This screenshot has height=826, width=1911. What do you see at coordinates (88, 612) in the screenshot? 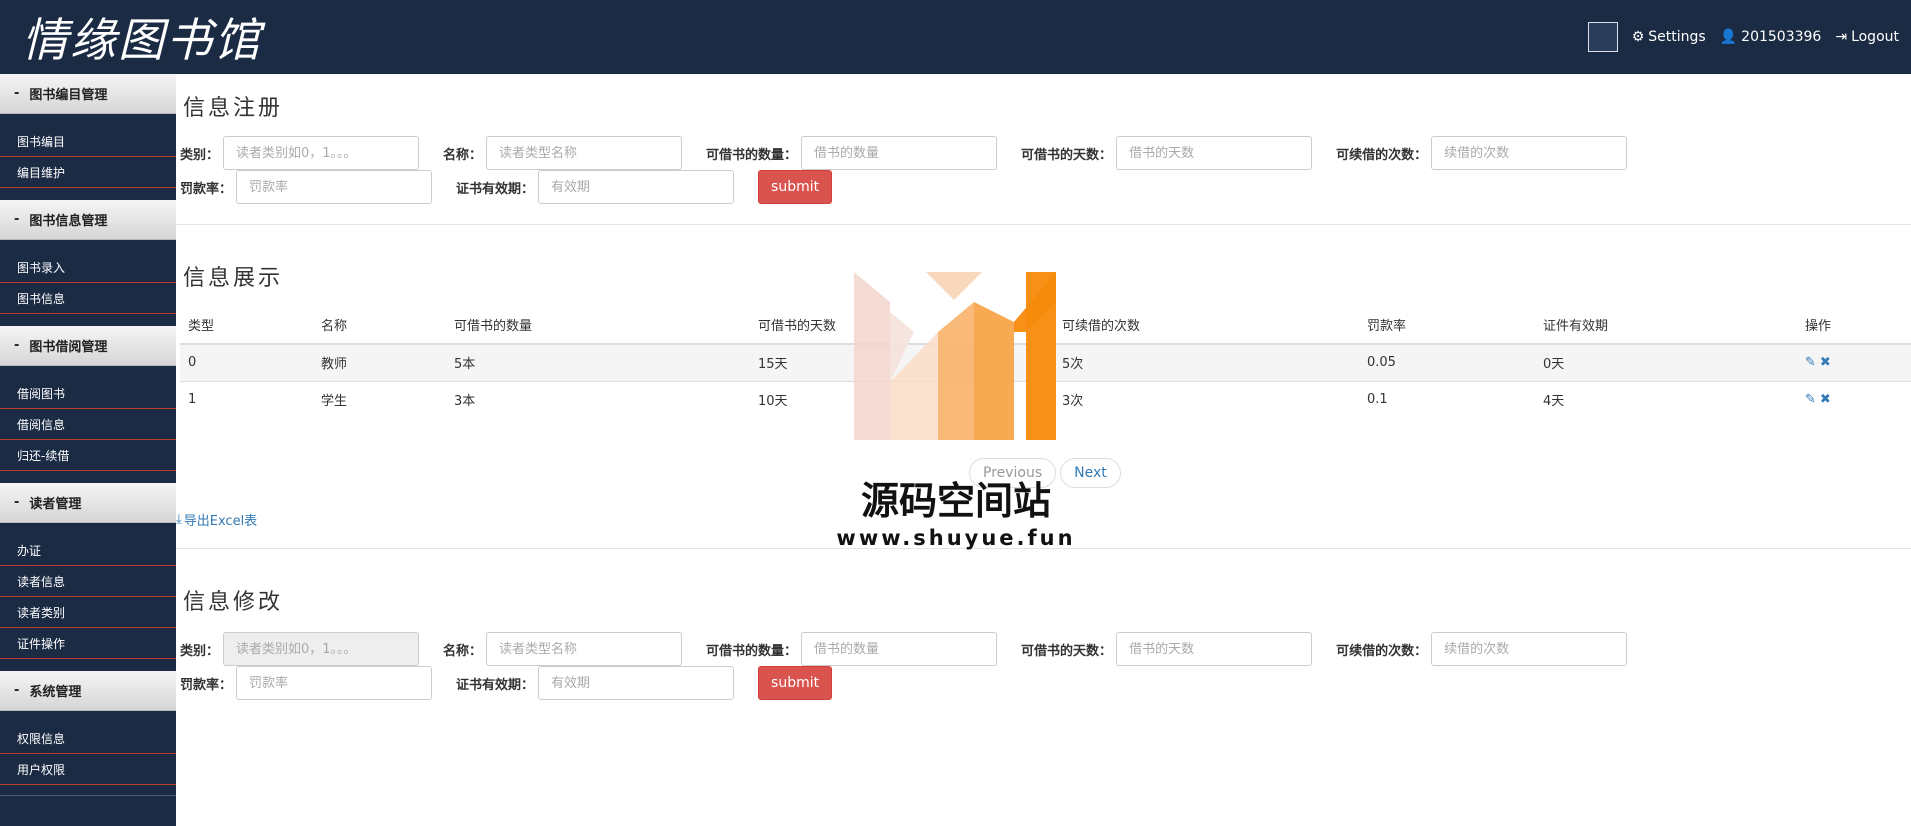
I see `sidebar-item-reader-type: 读者类别` at bounding box center [88, 612].